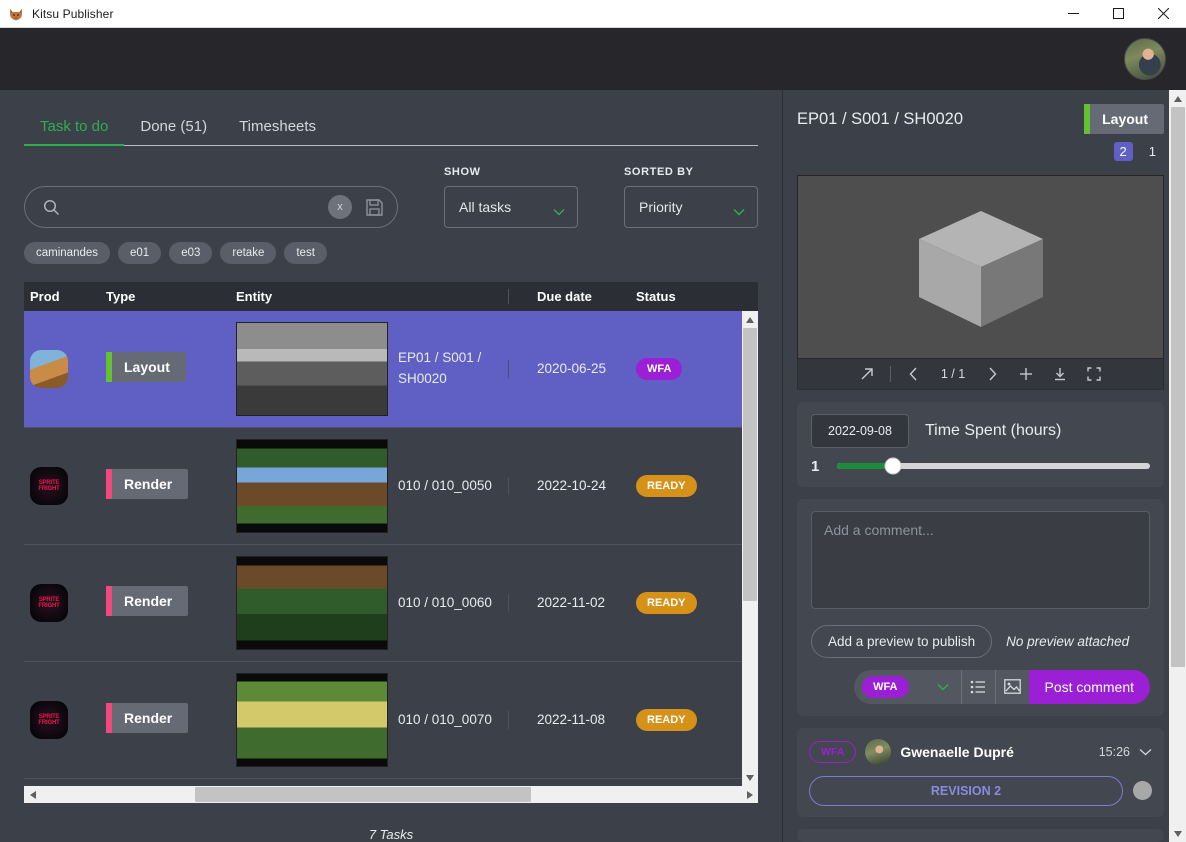 The image size is (1186, 842). Describe the element at coordinates (445, 719) in the screenshot. I see `entity-label: 010 / 010_0070` at that location.